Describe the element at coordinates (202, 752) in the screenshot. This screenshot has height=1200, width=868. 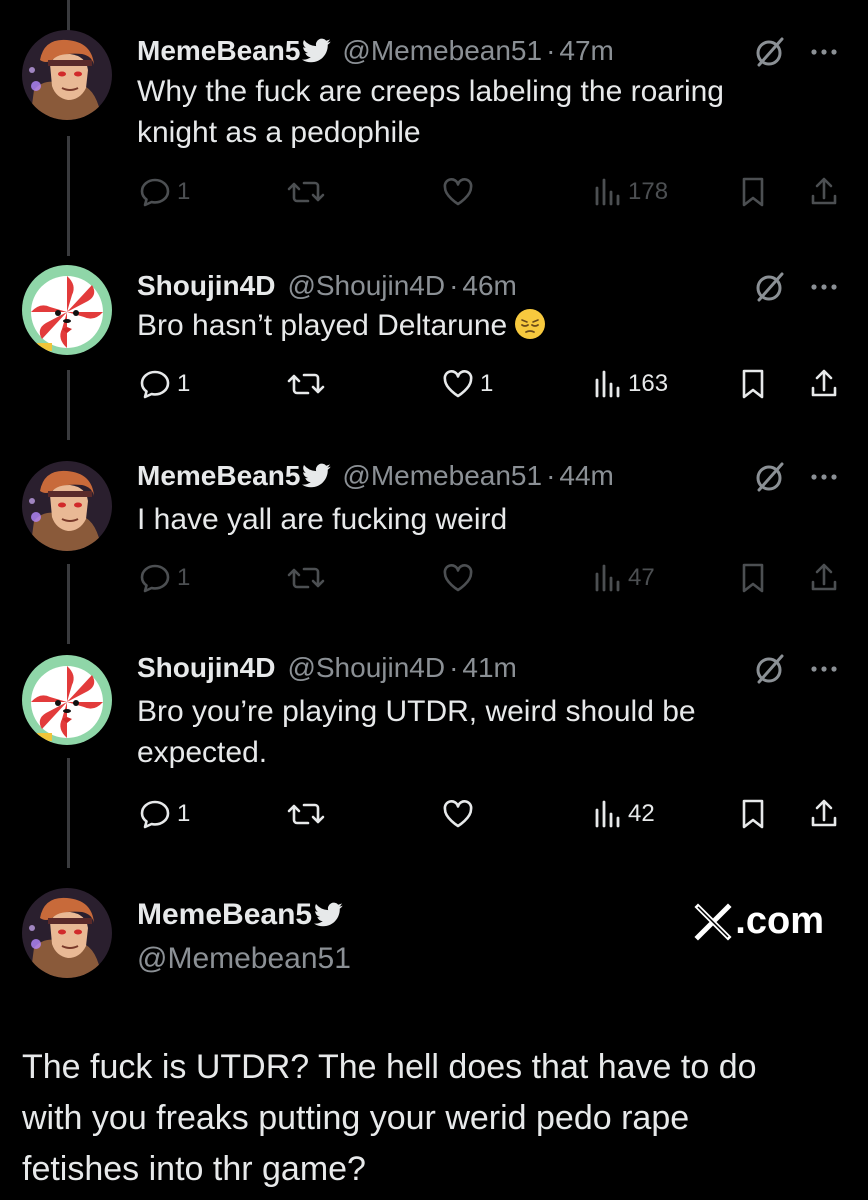
I see `tweet-text-line: expected.` at that location.